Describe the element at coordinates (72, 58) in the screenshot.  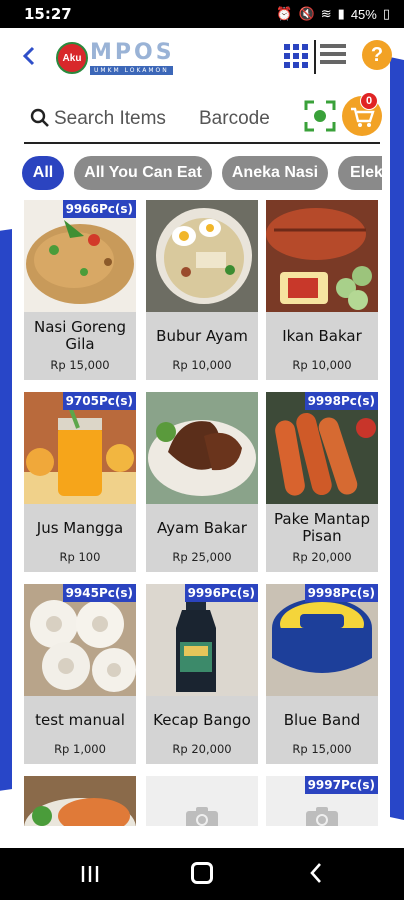
I see `logo-badge: Aku` at that location.